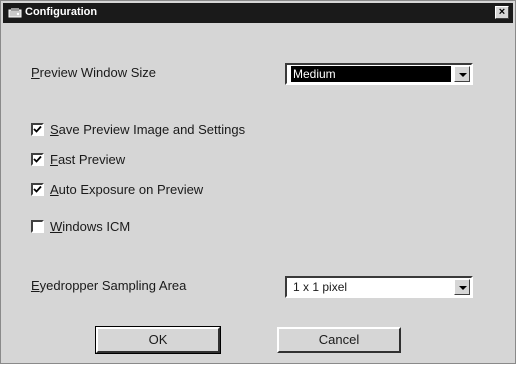  What do you see at coordinates (35, 285) in the screenshot?
I see `eyedropper-mnemonic: E` at bounding box center [35, 285].